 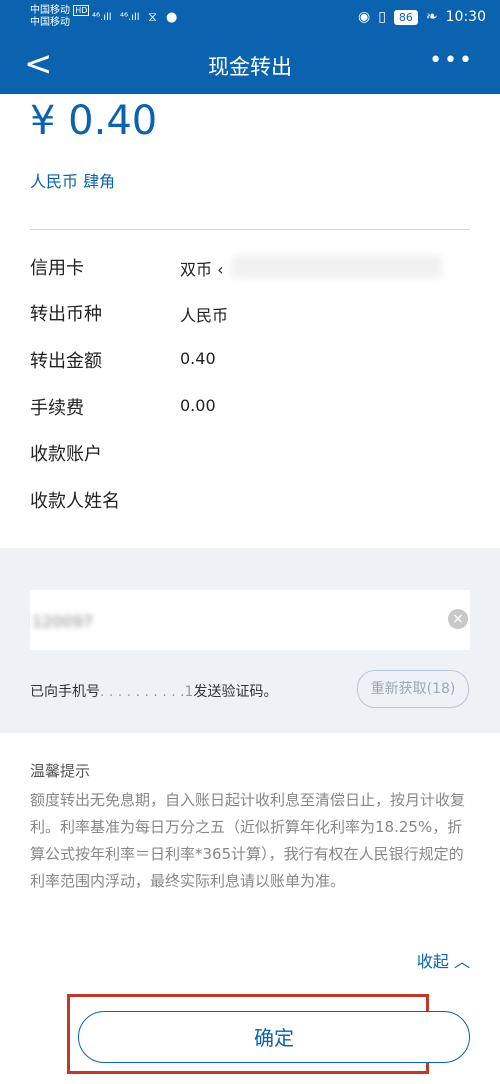 What do you see at coordinates (413, 689) in the screenshot?
I see `resend-code-button: 重新获取(18)` at bounding box center [413, 689].